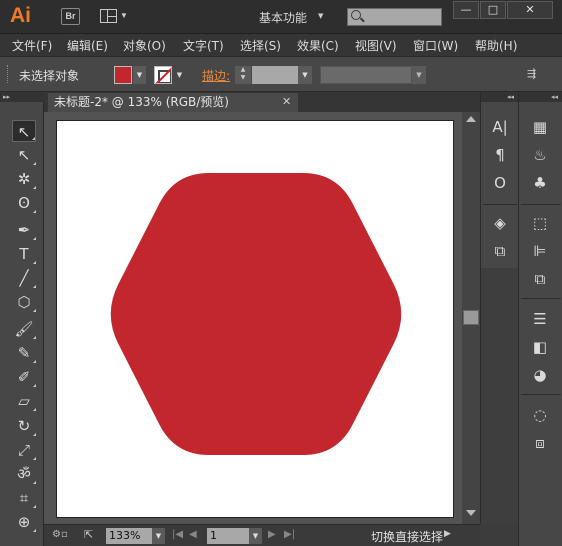  What do you see at coordinates (8, 74) in the screenshot?
I see `panel-grip` at bounding box center [8, 74].